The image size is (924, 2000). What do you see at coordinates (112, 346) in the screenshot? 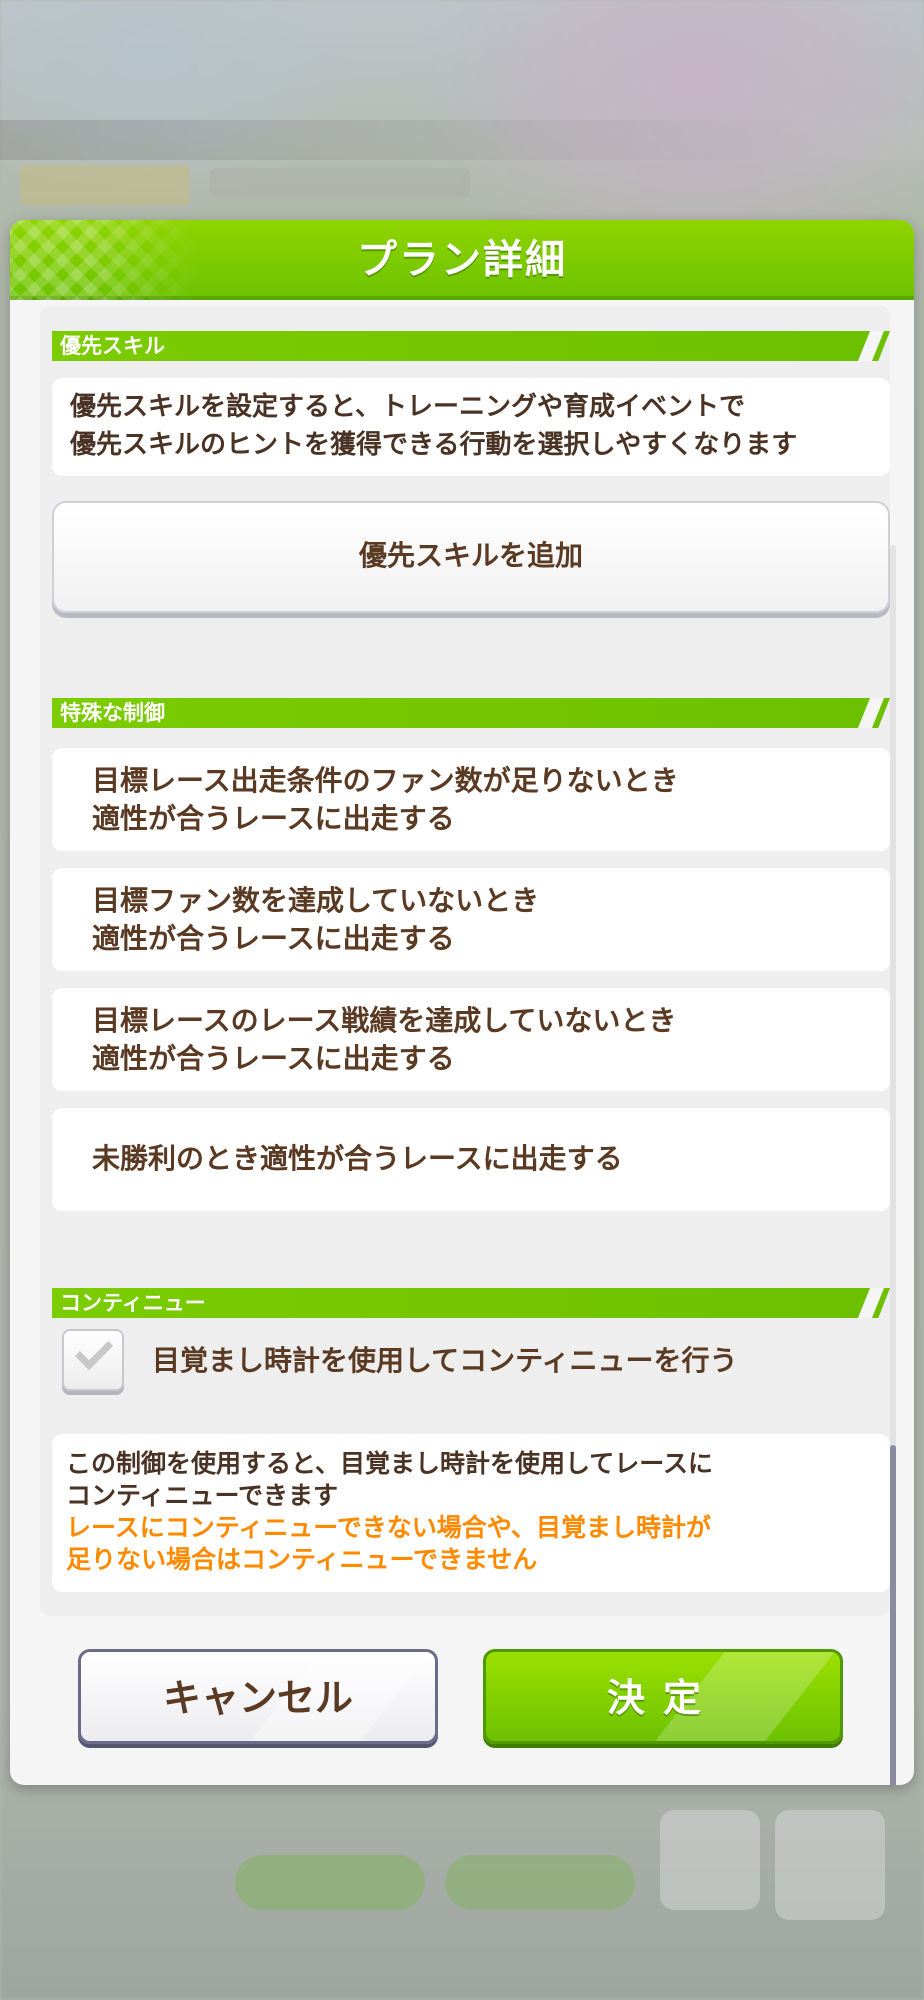
I see `section-title: 優先スキル` at bounding box center [112, 346].